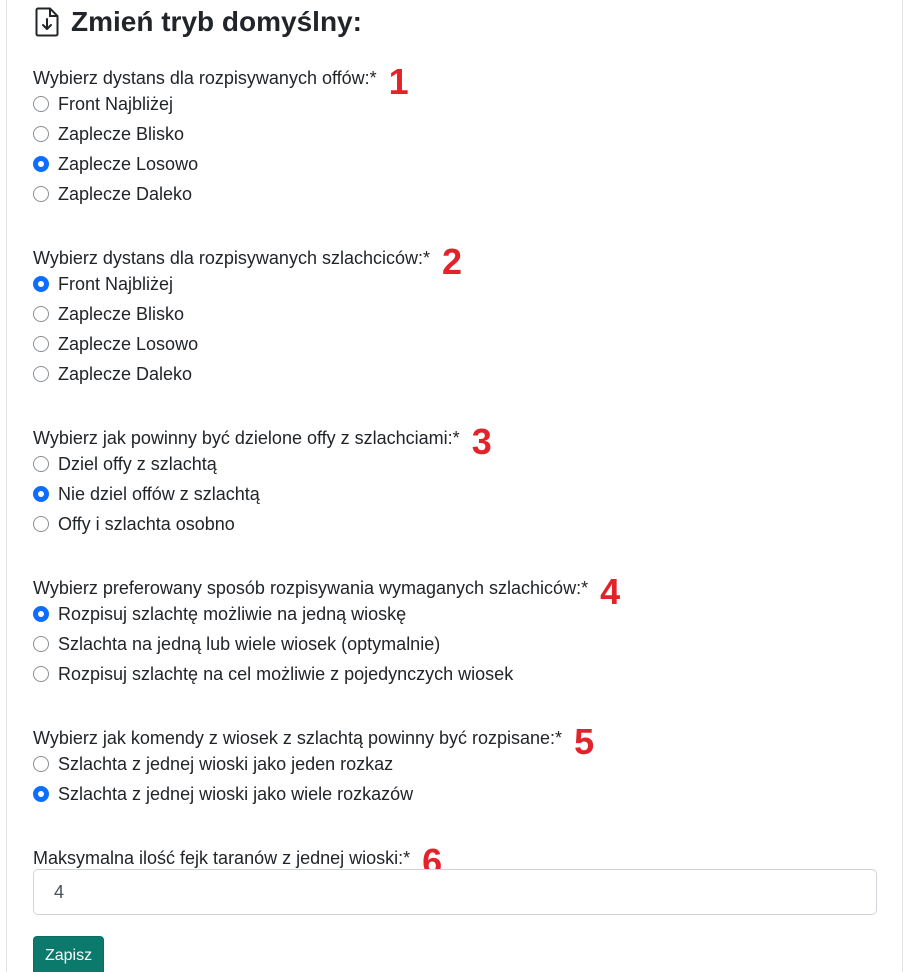  Describe the element at coordinates (584, 741) in the screenshot. I see `annotation-marker: 5` at that location.